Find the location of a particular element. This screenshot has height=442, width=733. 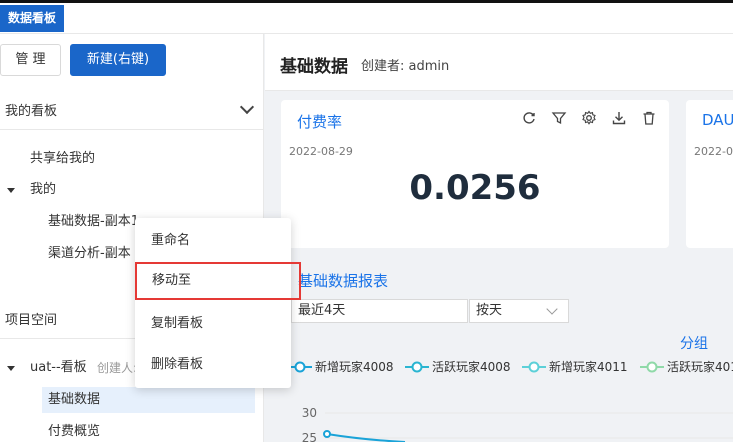

y-tick-label: 30 is located at coordinates (309, 413).